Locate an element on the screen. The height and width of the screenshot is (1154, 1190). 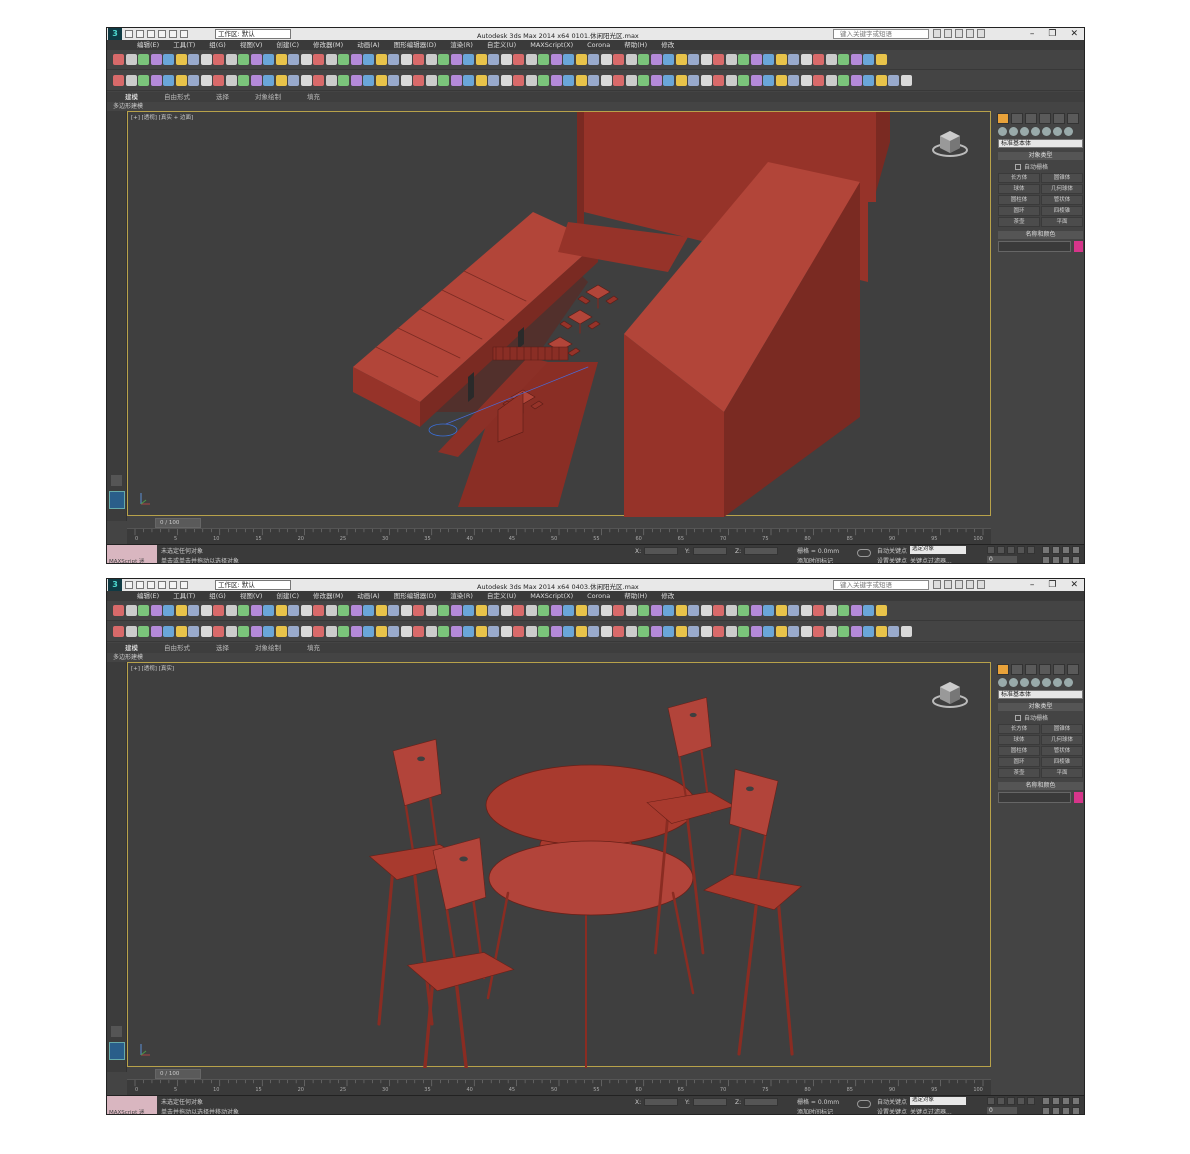
close-icon: ✕ is located at coordinates (1074, 34).